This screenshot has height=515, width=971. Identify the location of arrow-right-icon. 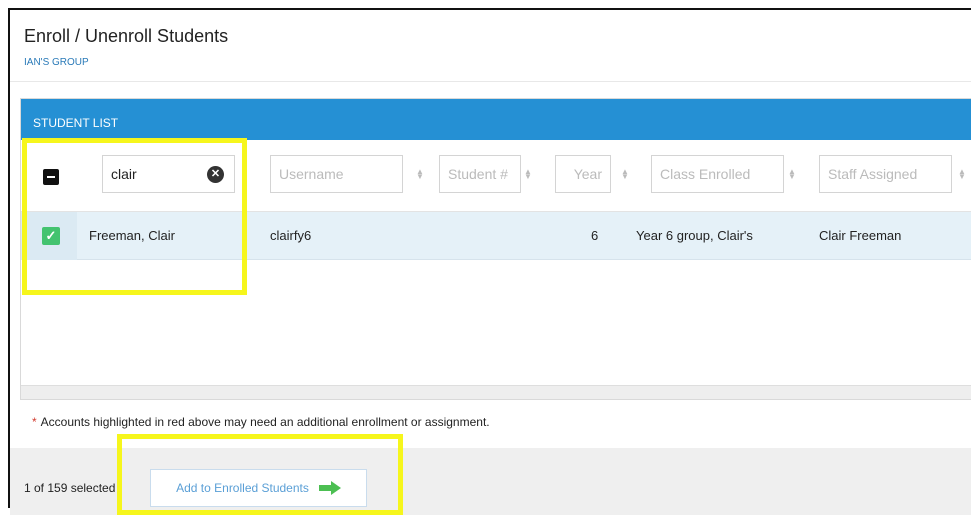
(329, 488).